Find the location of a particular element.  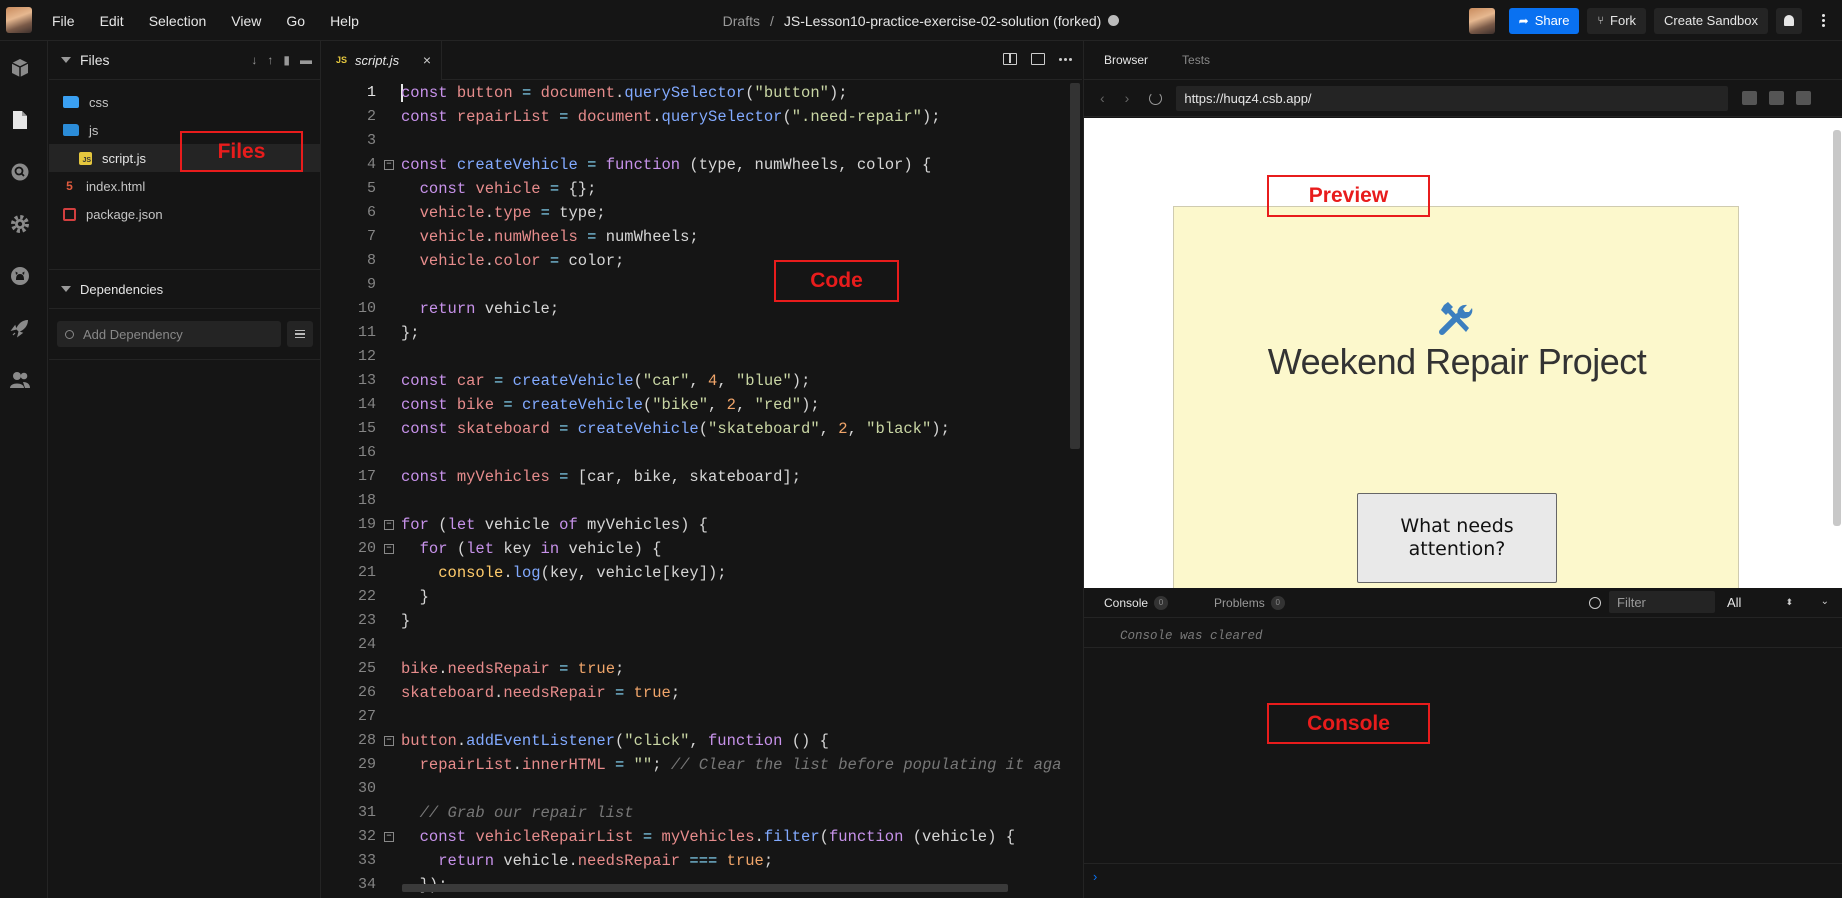

add-dependency-field is located at coordinates (169, 334).